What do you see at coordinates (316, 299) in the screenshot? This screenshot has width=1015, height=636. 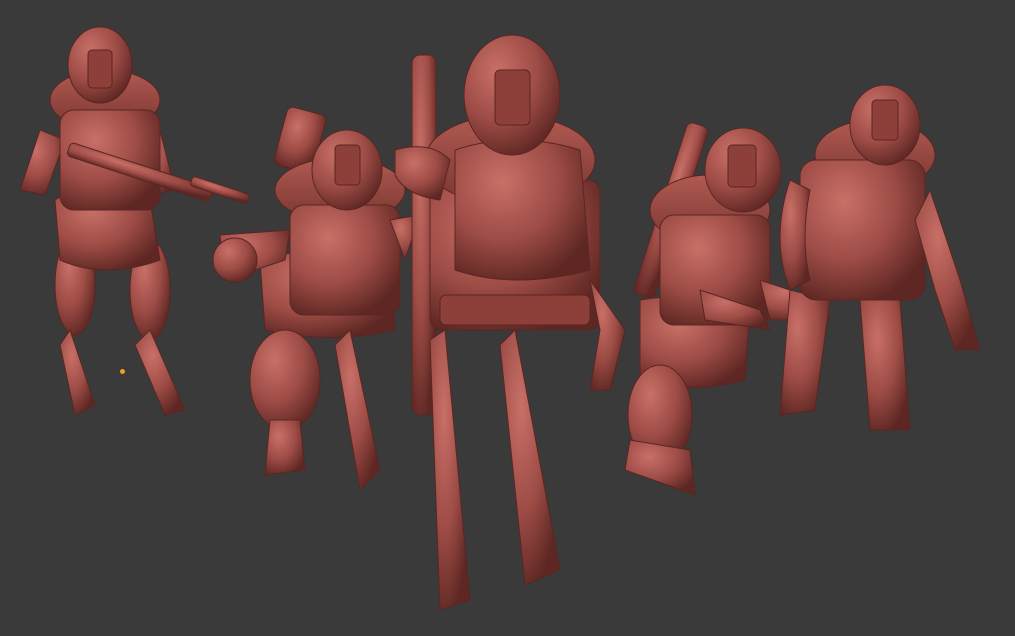 I see `figure-clawed-soldier` at bounding box center [316, 299].